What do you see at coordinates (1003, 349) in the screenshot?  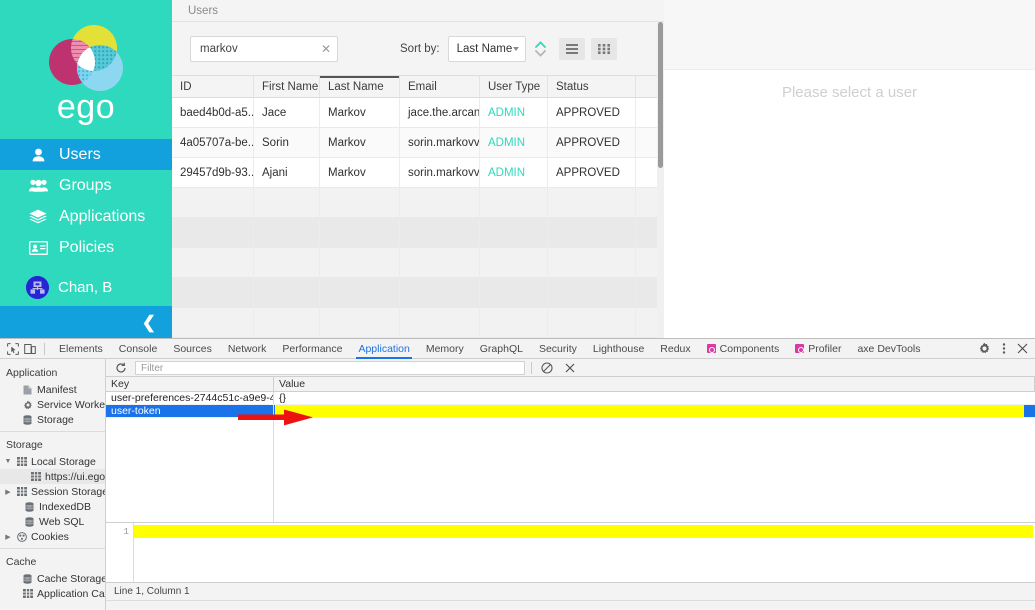 I see `kebab-menu-icon` at bounding box center [1003, 349].